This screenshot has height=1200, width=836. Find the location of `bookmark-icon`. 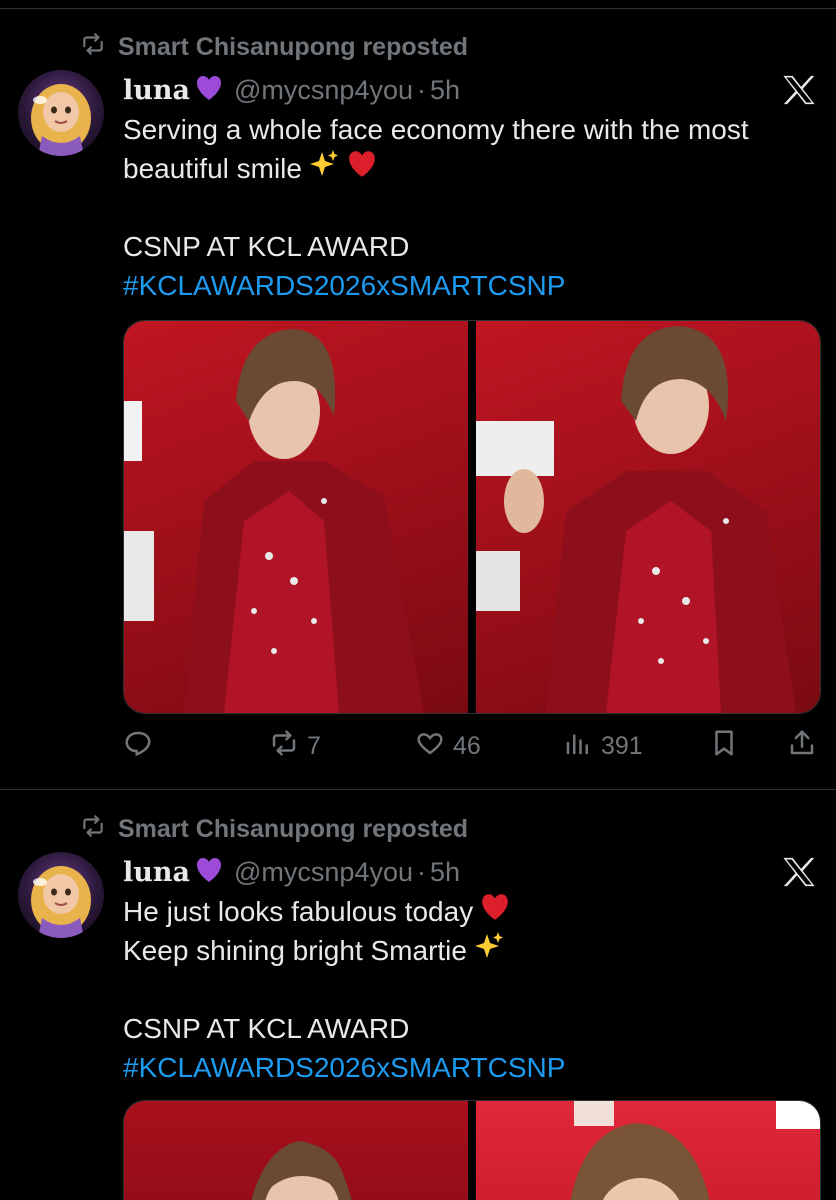

bookmark-icon is located at coordinates (724, 746).